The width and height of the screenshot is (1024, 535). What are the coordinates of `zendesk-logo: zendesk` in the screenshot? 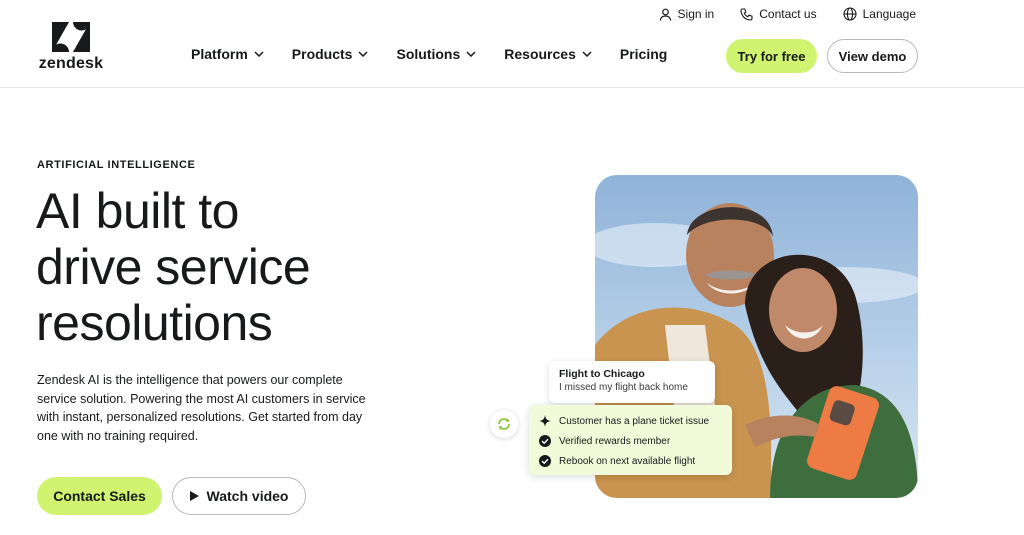 It's located at (71, 48).